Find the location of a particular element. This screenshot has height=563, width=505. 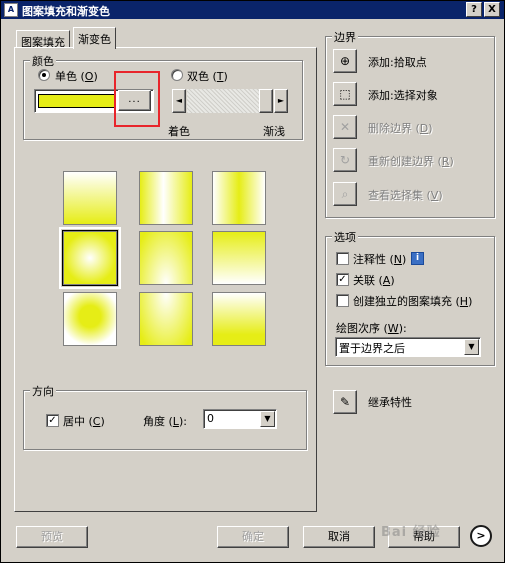

gradient-pattern-hemispherical is located at coordinates (166, 258).